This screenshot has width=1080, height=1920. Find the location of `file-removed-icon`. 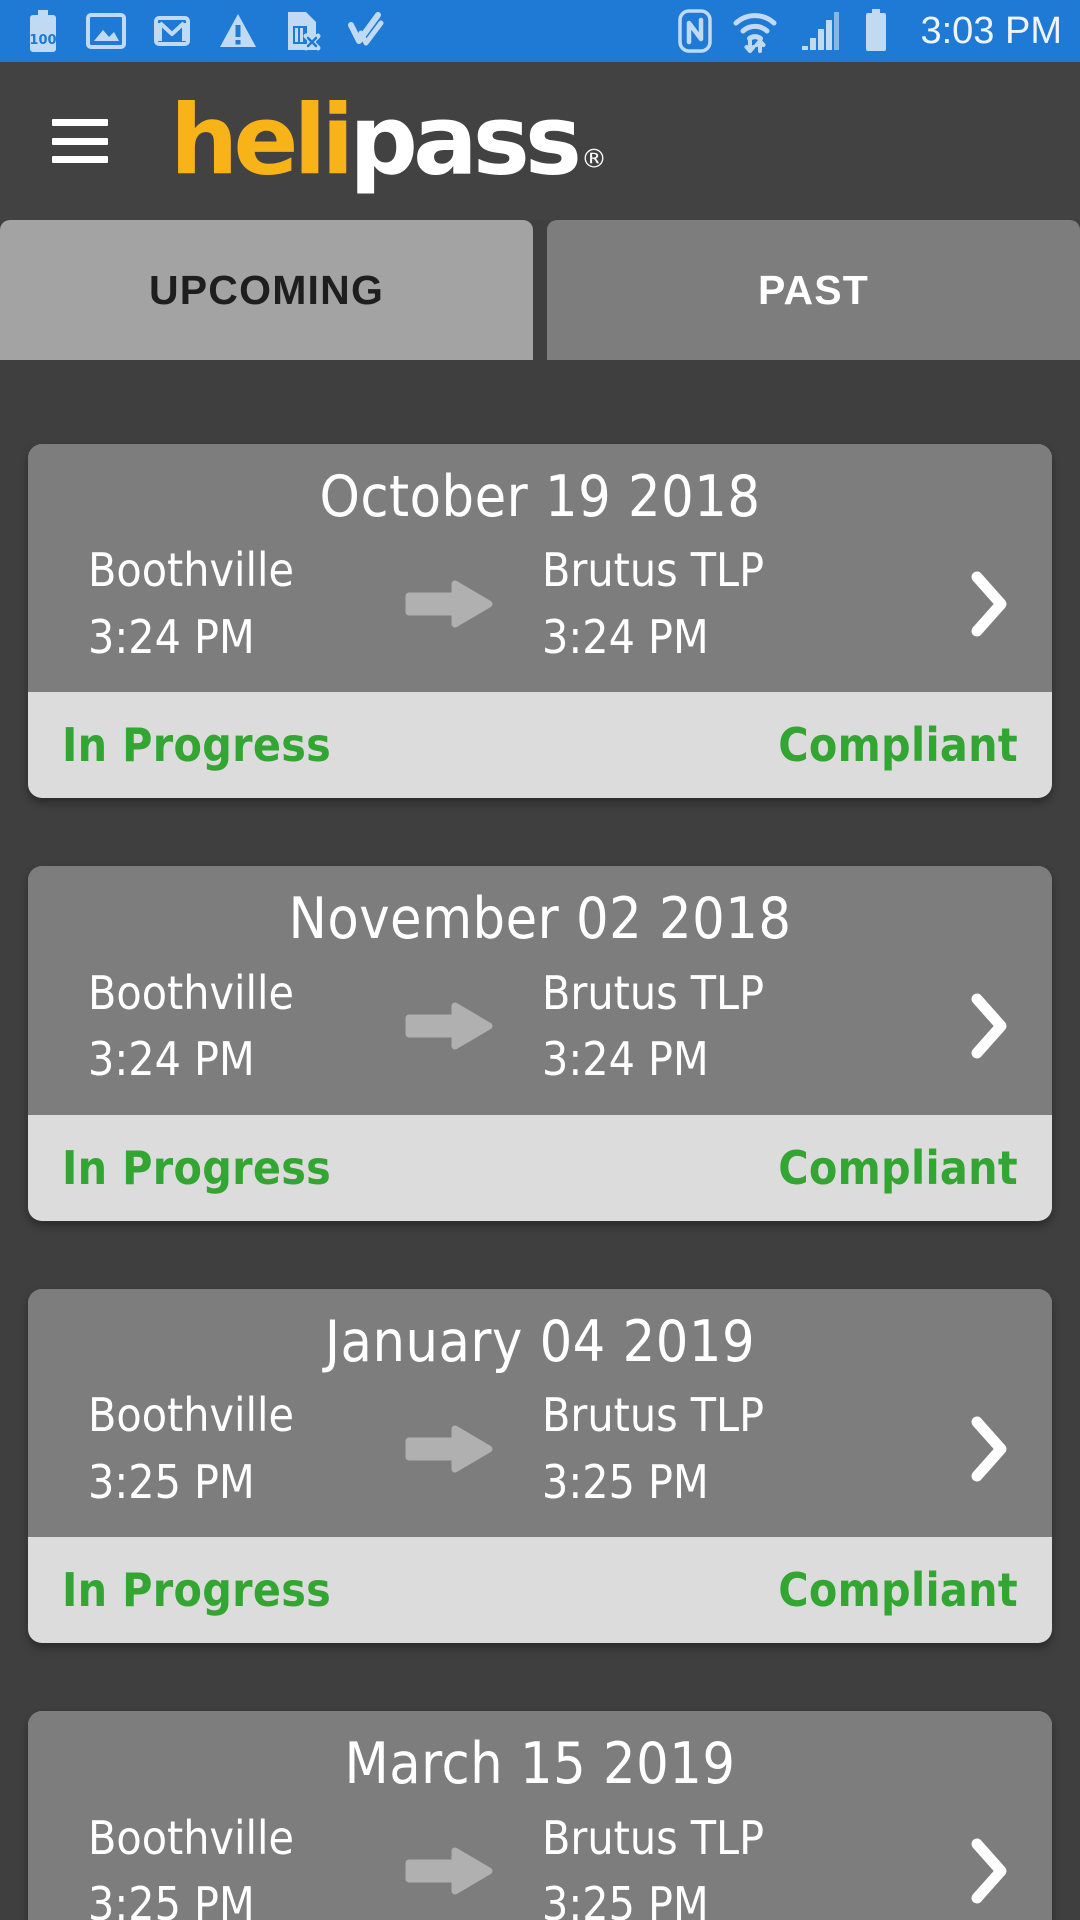

file-removed-icon is located at coordinates (304, 31).